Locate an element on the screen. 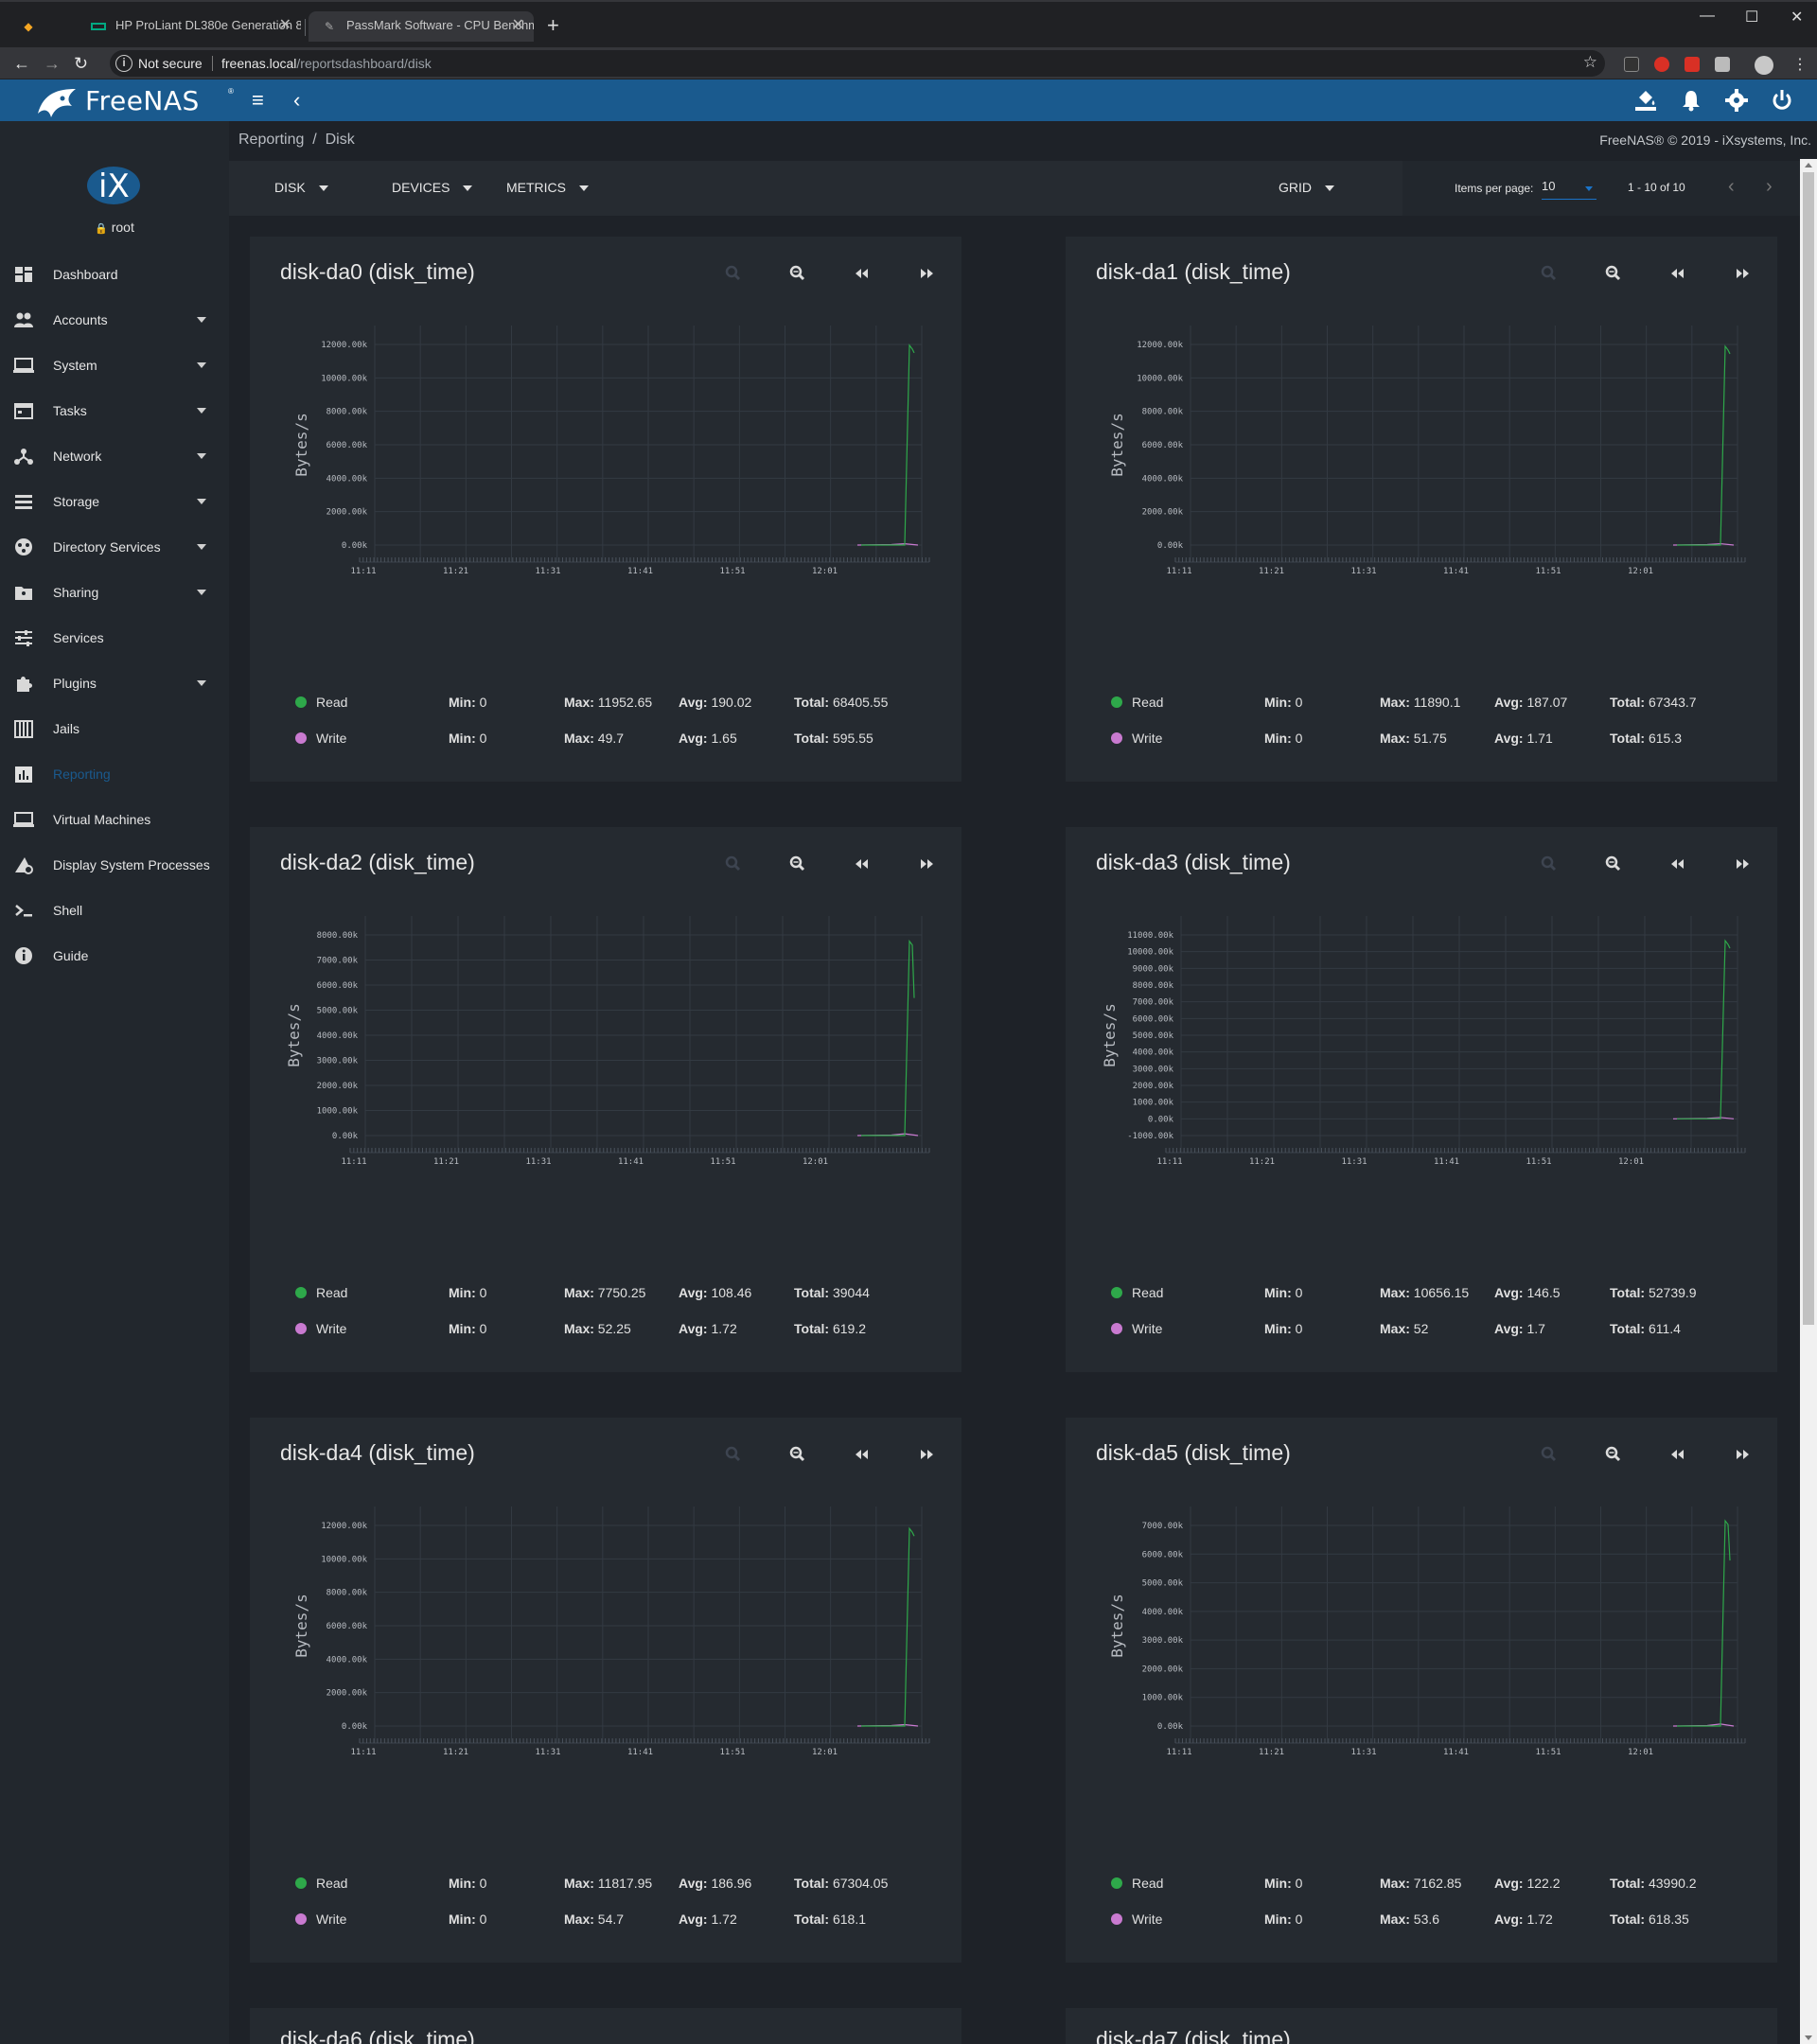  devices-dropdown-button: DEVICES is located at coordinates (432, 187).